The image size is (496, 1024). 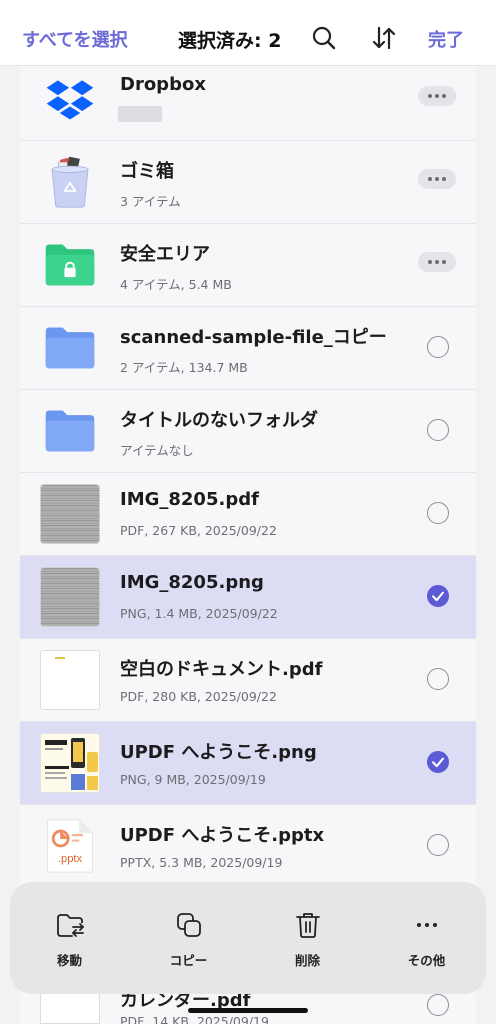 I want to click on file-name: IMG_8205.pdf, so click(x=189, y=499).